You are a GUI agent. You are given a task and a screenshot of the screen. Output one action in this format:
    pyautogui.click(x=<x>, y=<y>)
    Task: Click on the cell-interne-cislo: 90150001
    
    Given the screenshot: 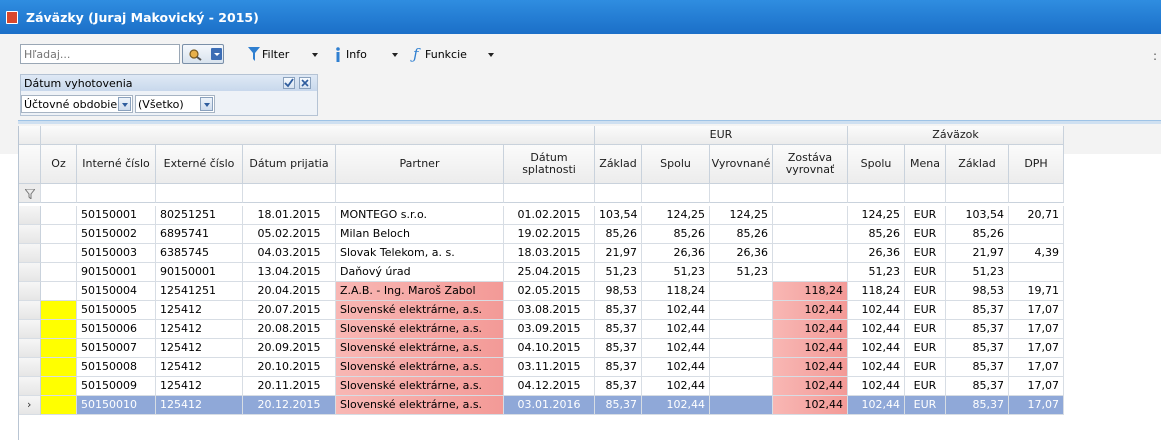 What is the action you would take?
    pyautogui.click(x=116, y=272)
    